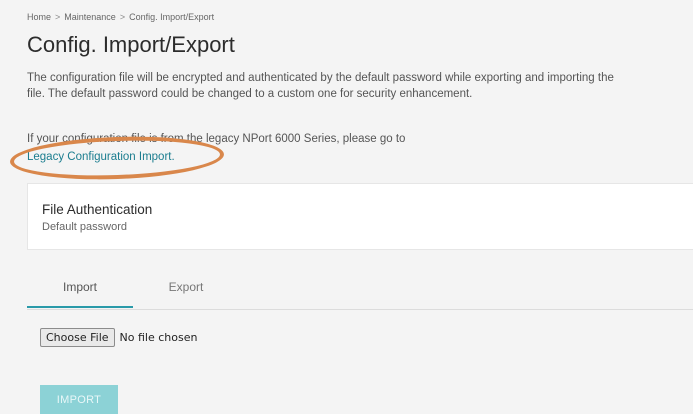  Describe the element at coordinates (131, 44) in the screenshot. I see `page-title: Config. Import/Export` at that location.